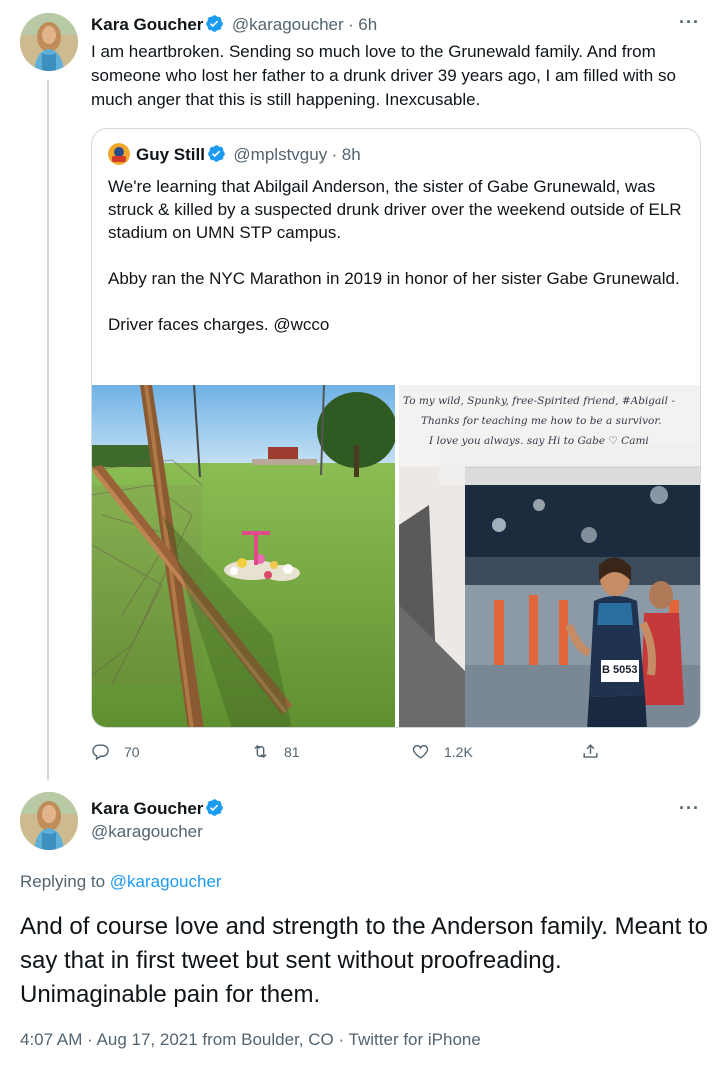  What do you see at coordinates (539, 441) in the screenshot?
I see `handwritten-note-line: I love you always. say Hi to Gabe ♡ Cami` at bounding box center [539, 441].